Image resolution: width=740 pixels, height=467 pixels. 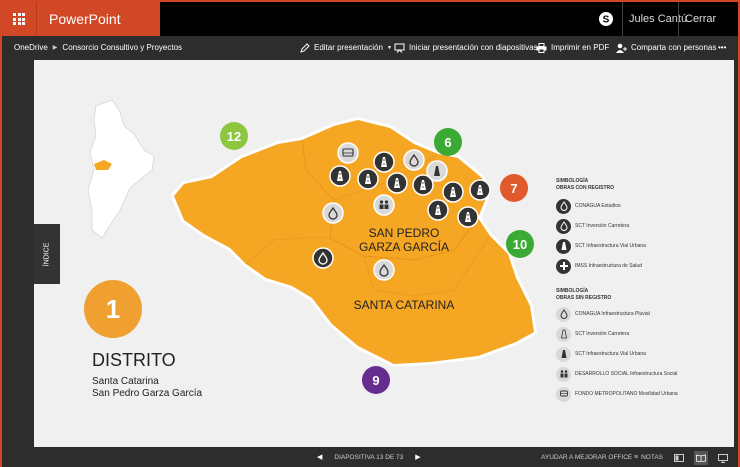 I want to click on cross-icon, so click(x=563, y=266).